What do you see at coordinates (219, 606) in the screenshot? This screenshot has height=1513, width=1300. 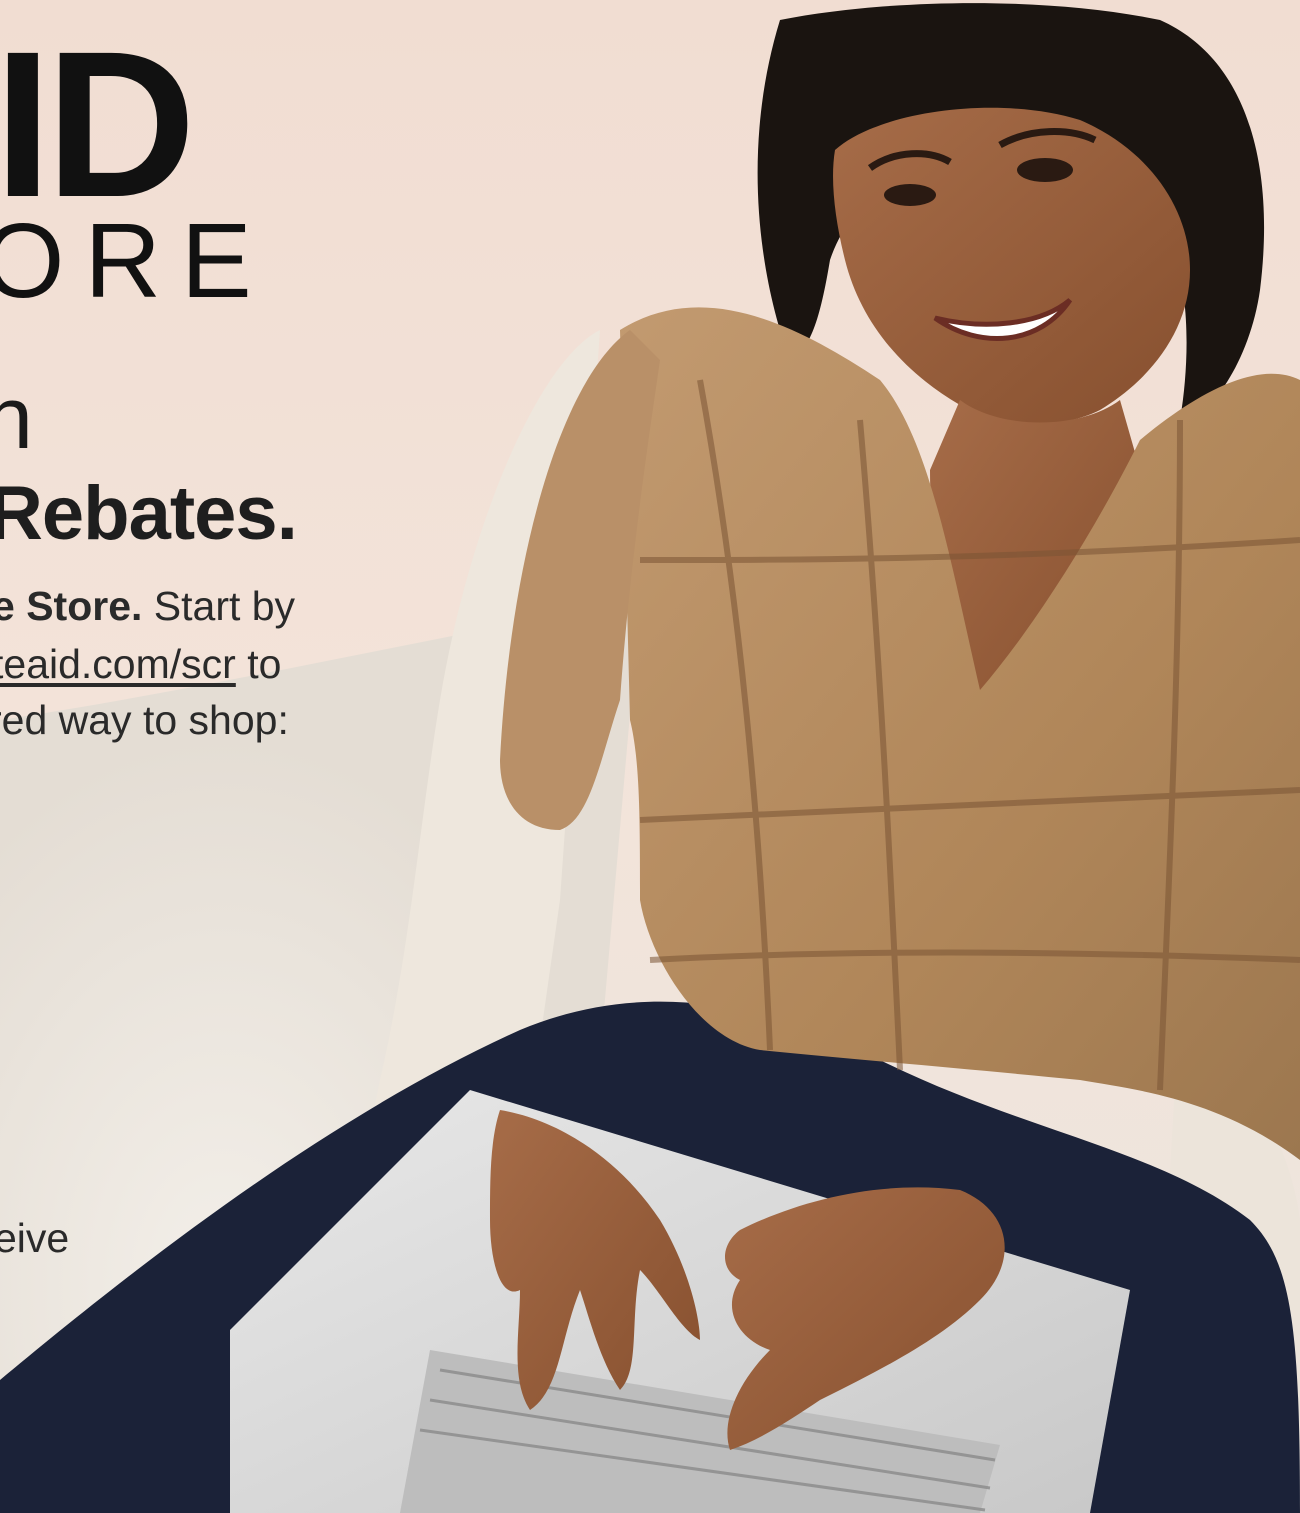 I see `body-line1-rest: Start by` at bounding box center [219, 606].